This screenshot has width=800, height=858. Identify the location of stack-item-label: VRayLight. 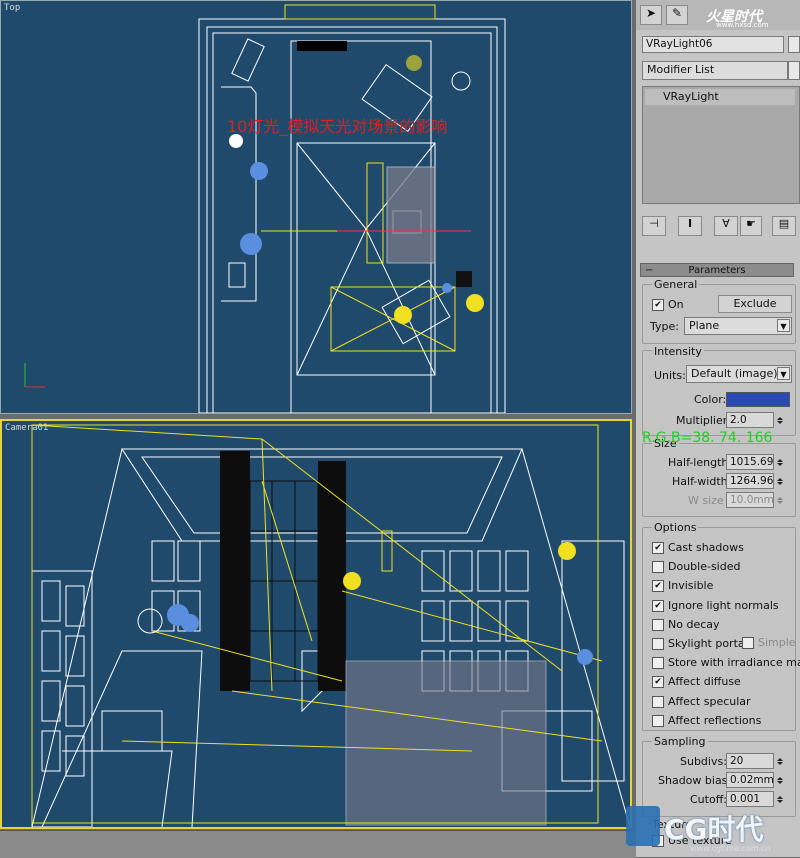
(691, 96).